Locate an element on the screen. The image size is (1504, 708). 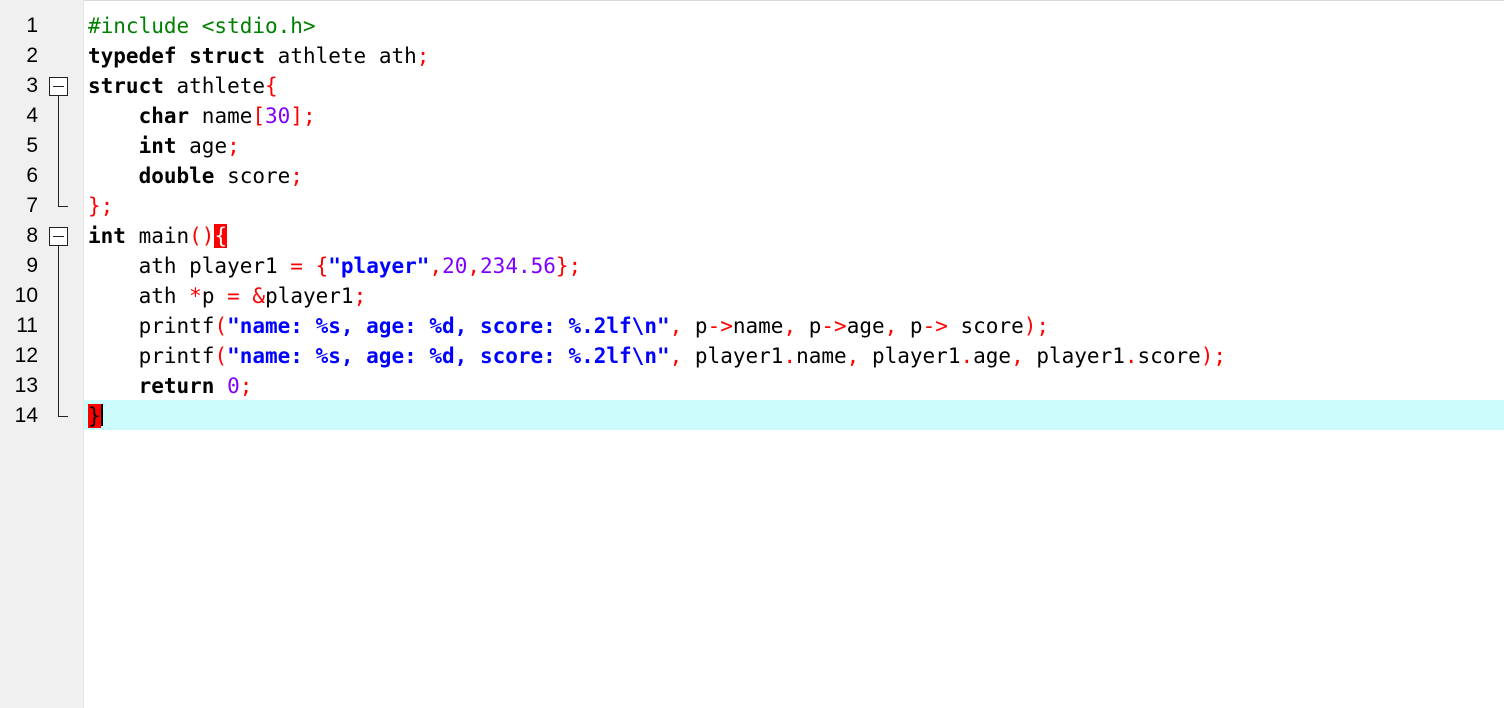
line-number: 14 is located at coordinates (26, 415).